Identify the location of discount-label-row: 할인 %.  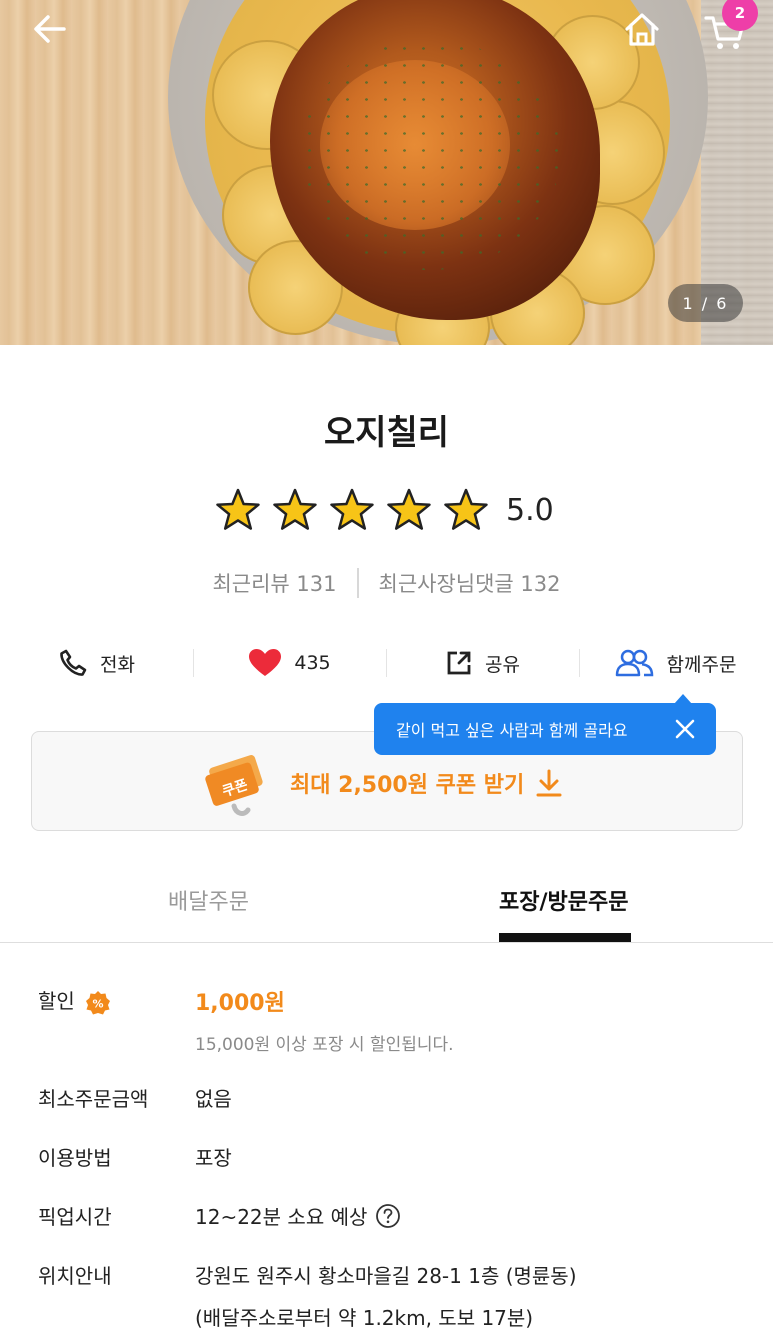
(74, 1000).